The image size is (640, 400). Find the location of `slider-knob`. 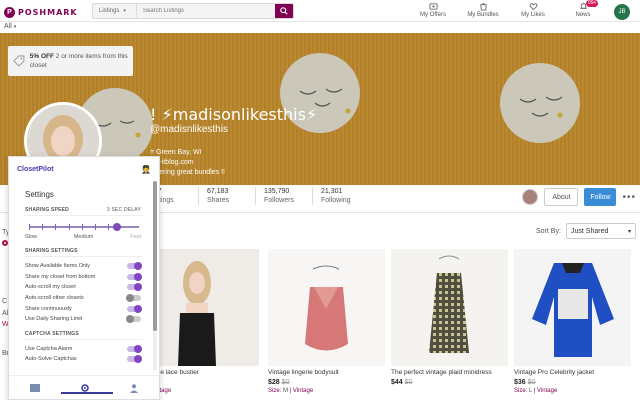

slider-knob is located at coordinates (116, 227).